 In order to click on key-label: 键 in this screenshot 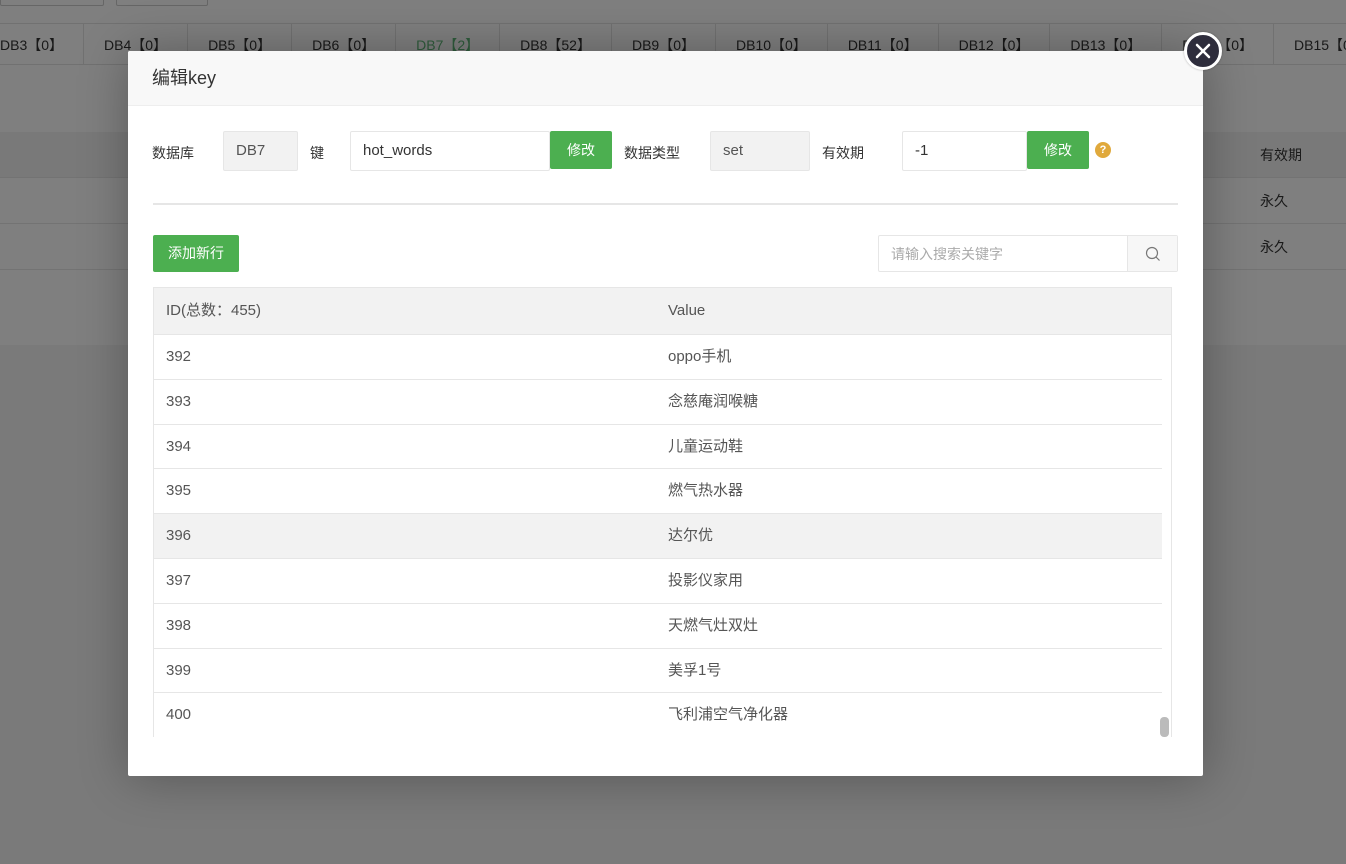, I will do `click(317, 153)`.